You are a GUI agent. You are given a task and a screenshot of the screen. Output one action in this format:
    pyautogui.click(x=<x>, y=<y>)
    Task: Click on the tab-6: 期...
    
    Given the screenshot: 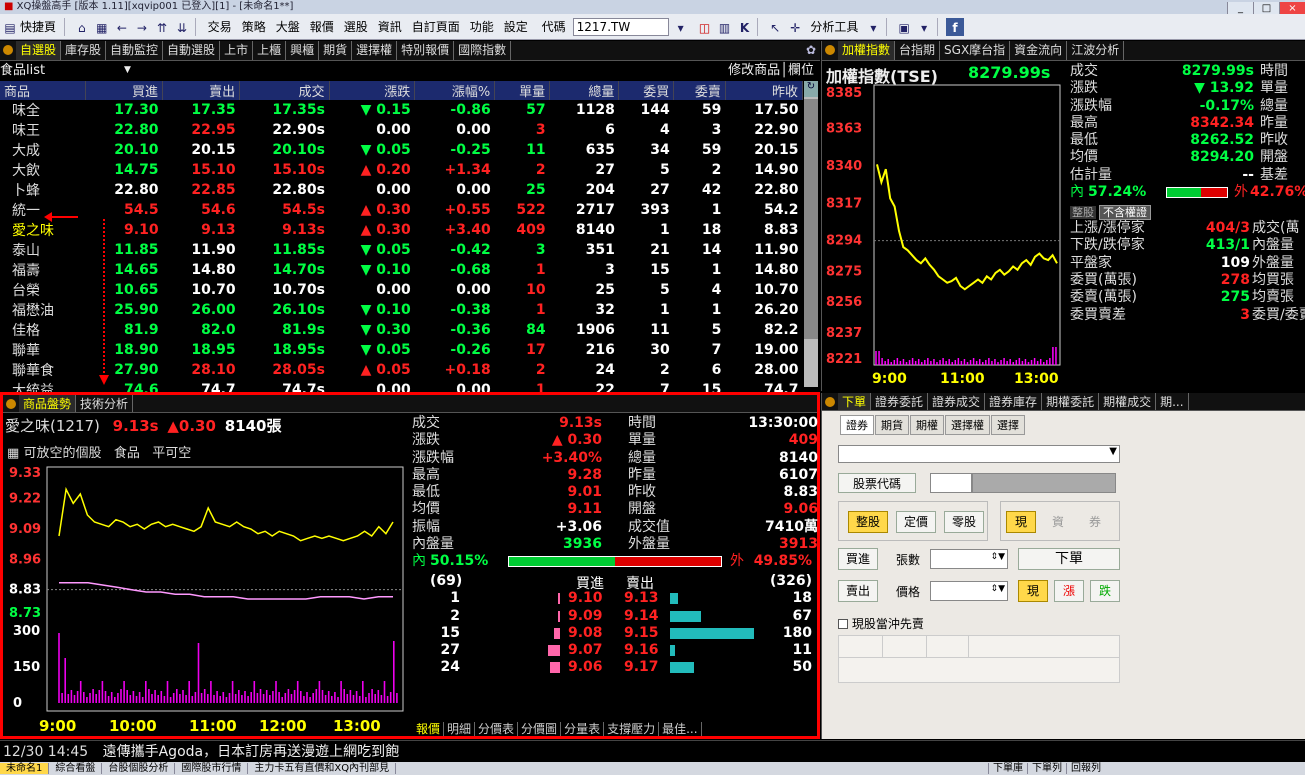 What is the action you would take?
    pyautogui.click(x=1172, y=401)
    